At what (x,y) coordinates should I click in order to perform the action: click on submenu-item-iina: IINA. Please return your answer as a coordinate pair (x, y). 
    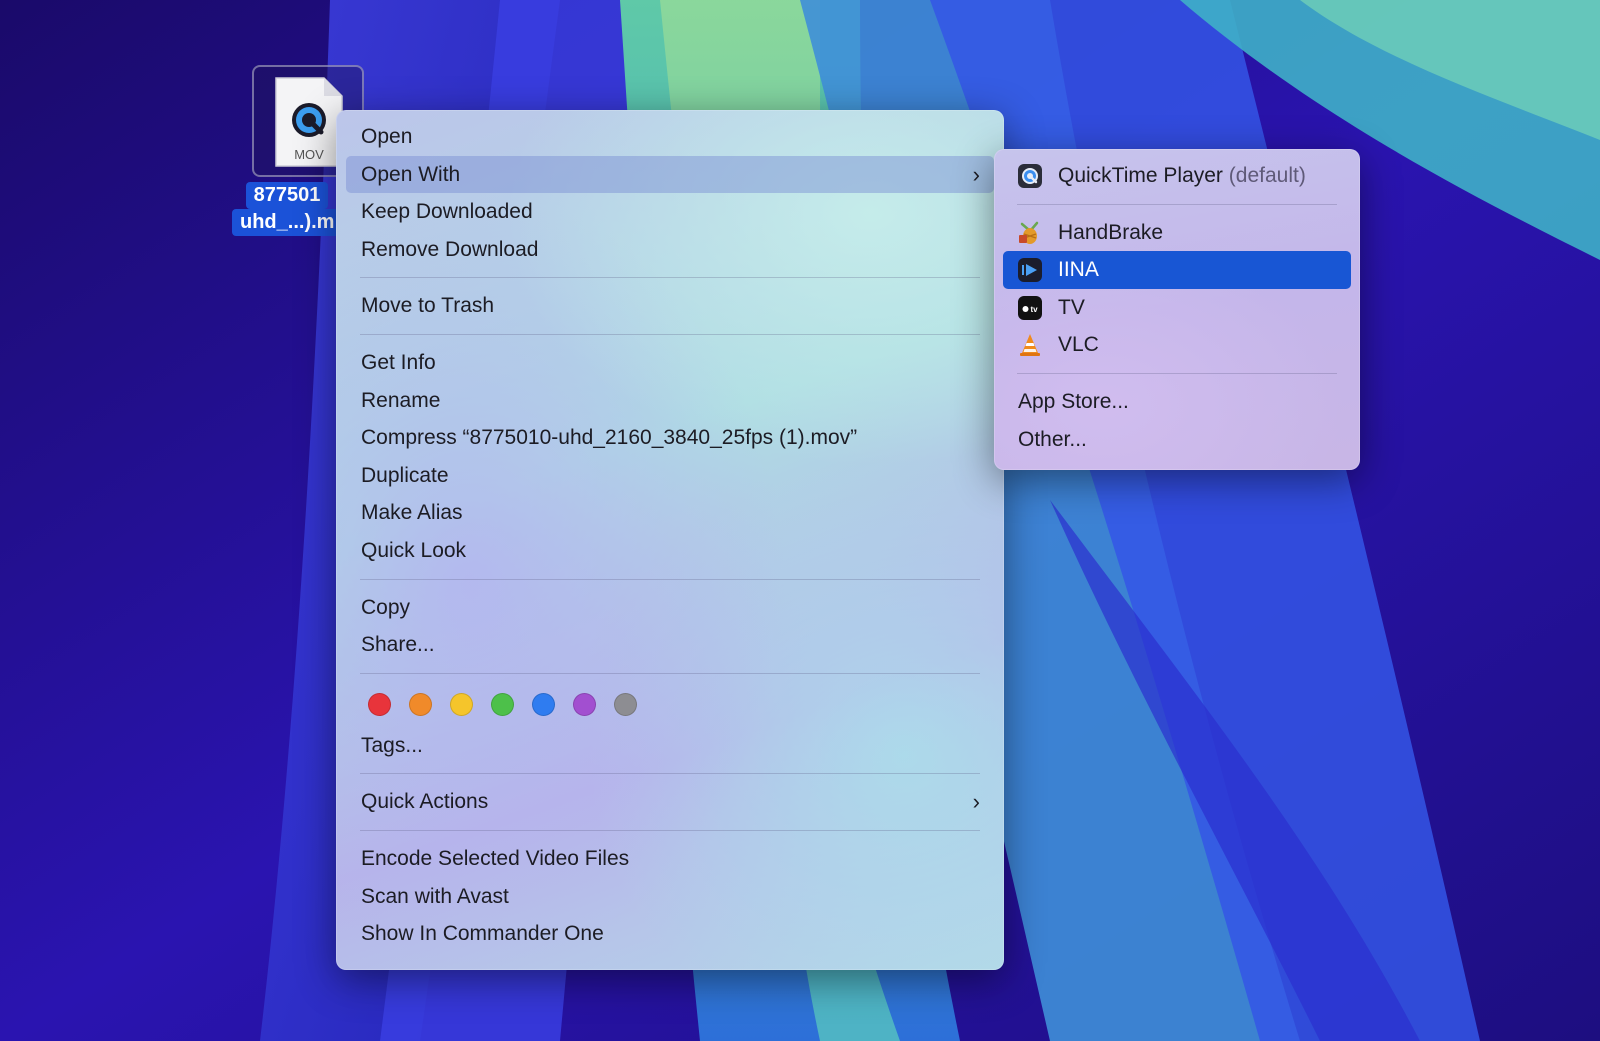
    Looking at the image, I should click on (1177, 270).